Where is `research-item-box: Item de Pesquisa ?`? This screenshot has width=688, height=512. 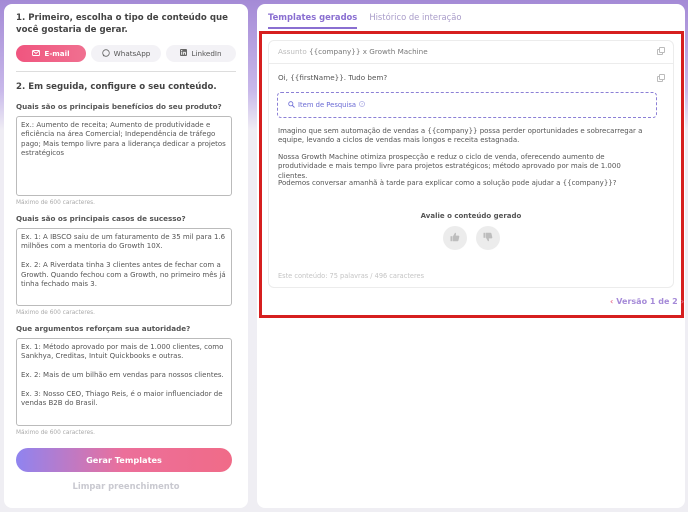 research-item-box: Item de Pesquisa ? is located at coordinates (467, 105).